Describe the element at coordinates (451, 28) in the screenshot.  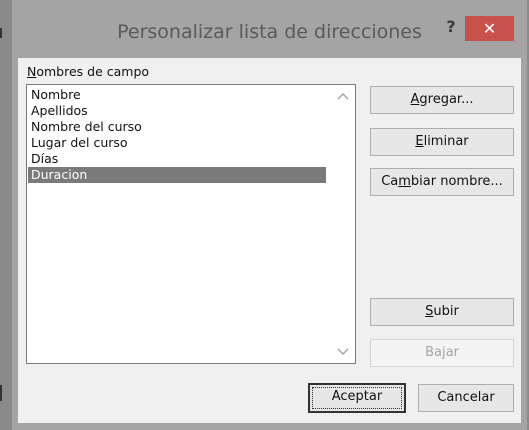
I see `help-button: ?` at that location.